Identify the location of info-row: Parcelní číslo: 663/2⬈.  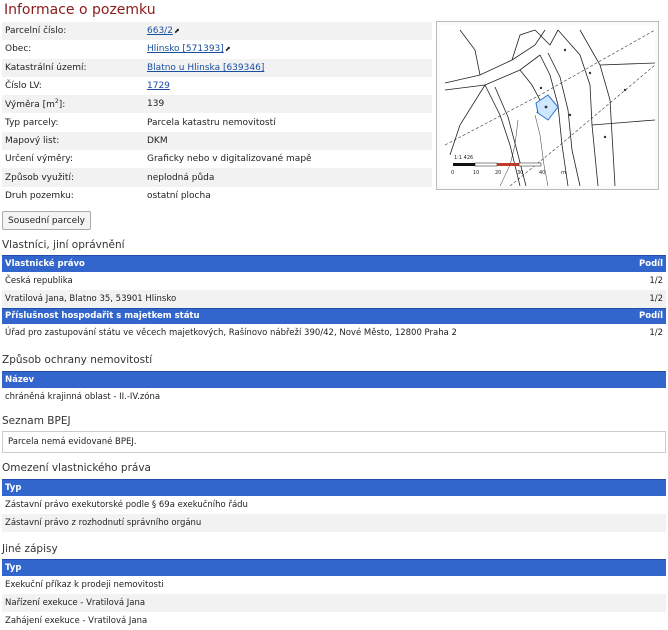
(217, 31).